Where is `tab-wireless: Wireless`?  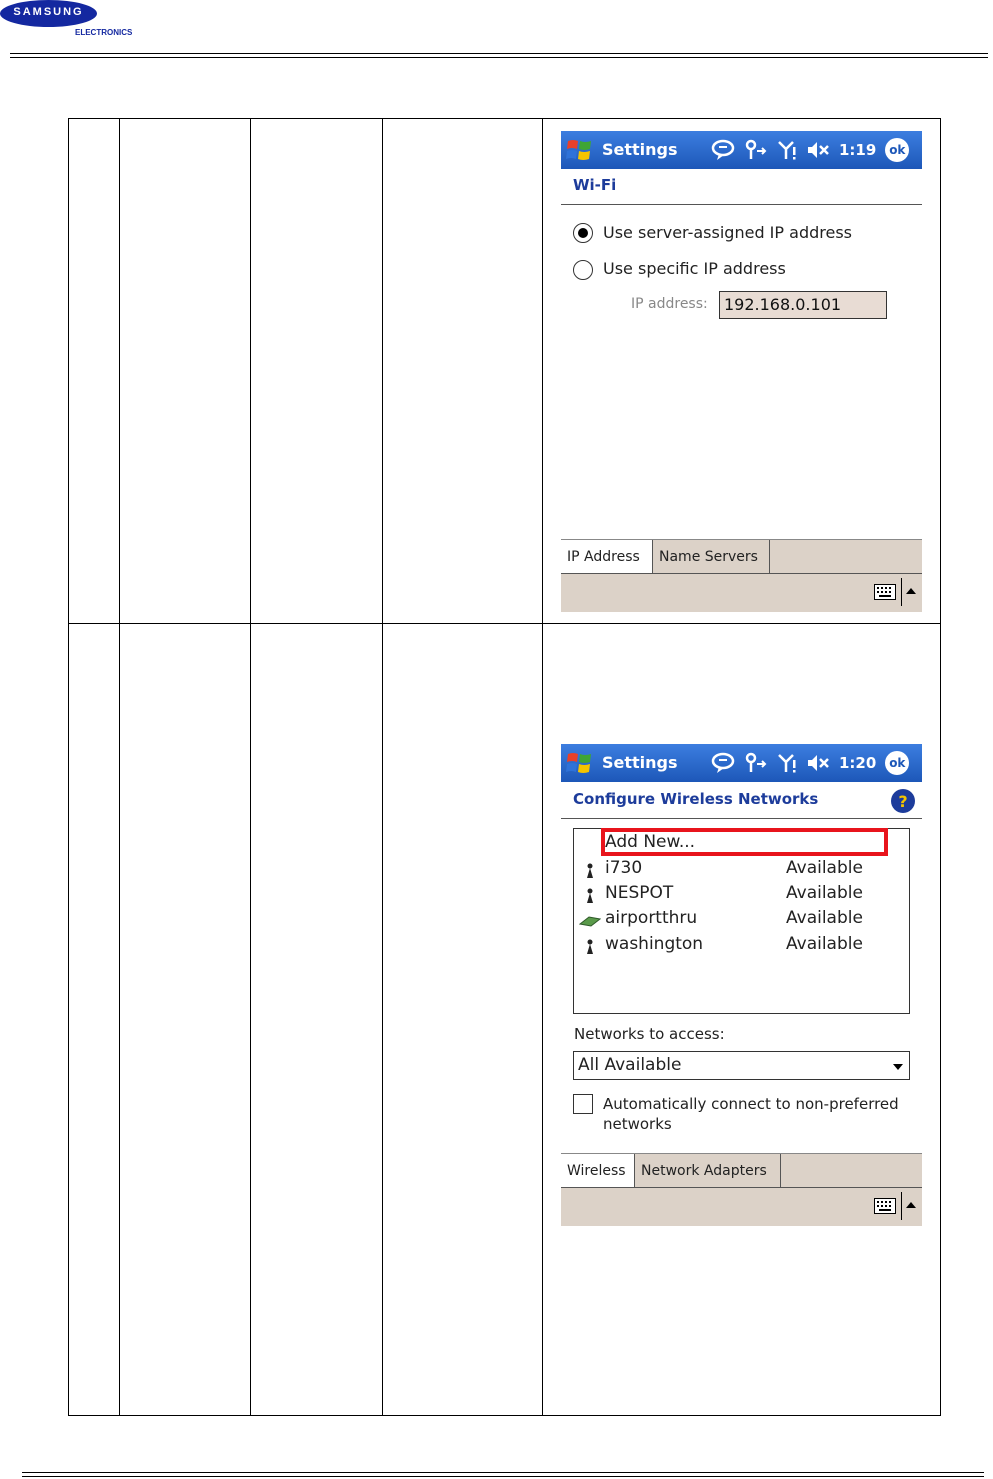
tab-wireless: Wireless is located at coordinates (598, 1170).